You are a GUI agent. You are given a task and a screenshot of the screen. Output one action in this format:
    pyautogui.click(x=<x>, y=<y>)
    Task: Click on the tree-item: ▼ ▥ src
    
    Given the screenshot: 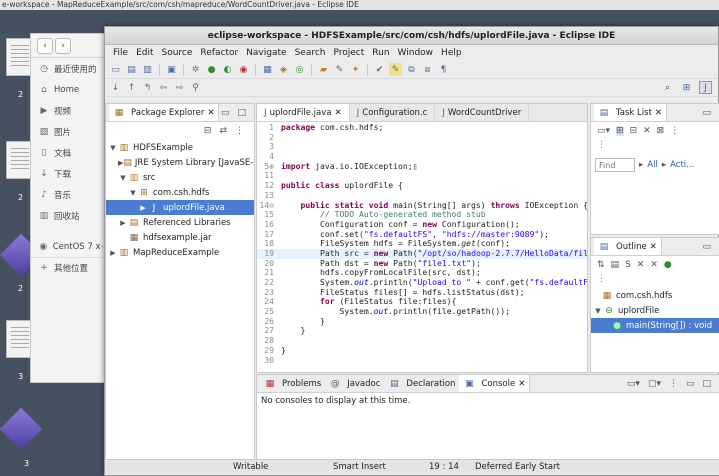 What is the action you would take?
    pyautogui.click(x=180, y=177)
    